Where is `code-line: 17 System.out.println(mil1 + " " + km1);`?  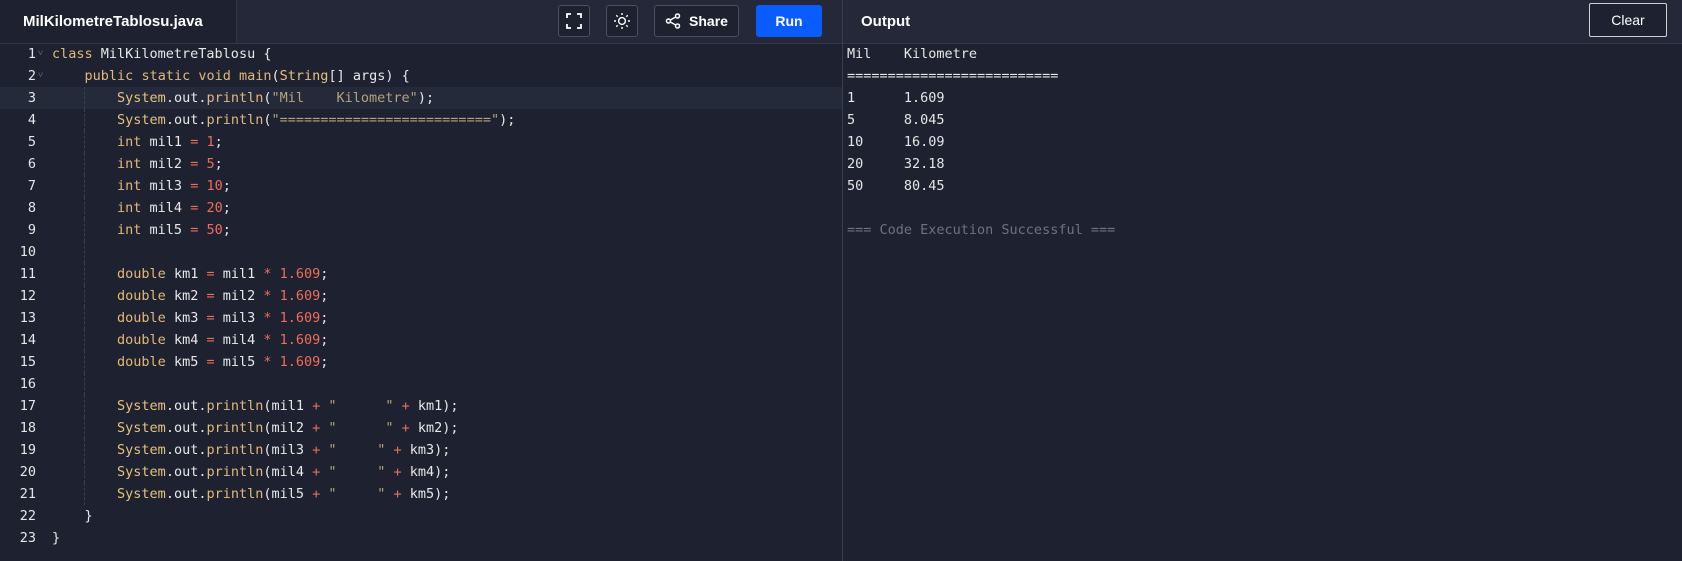
code-line: 17 System.out.println(mil1 + " " + km1); is located at coordinates (421, 406).